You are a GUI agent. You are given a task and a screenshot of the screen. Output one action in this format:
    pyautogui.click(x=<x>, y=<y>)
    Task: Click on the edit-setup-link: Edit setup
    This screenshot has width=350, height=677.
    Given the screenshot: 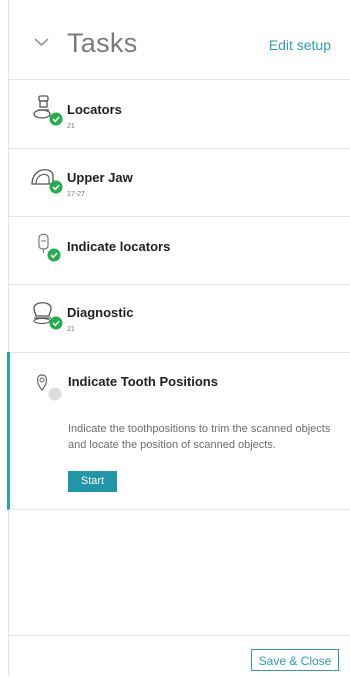 What is the action you would take?
    pyautogui.click(x=300, y=45)
    